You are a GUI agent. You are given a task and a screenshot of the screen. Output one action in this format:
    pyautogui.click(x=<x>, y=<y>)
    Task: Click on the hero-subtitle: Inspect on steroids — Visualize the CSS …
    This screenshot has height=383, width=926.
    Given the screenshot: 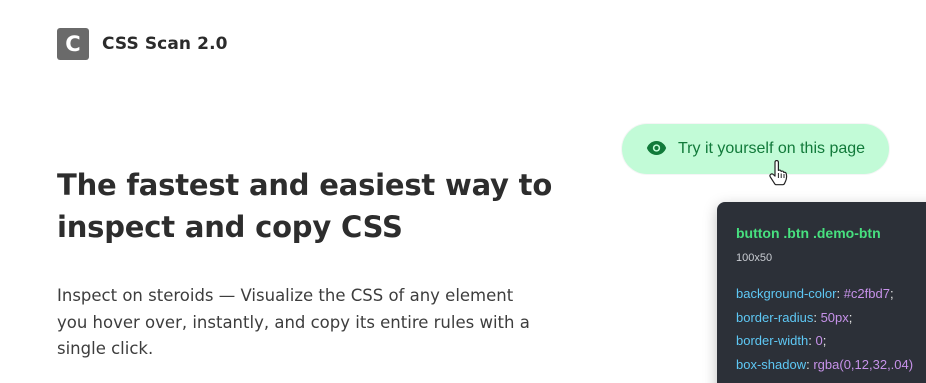 What is the action you would take?
    pyautogui.click(x=307, y=323)
    